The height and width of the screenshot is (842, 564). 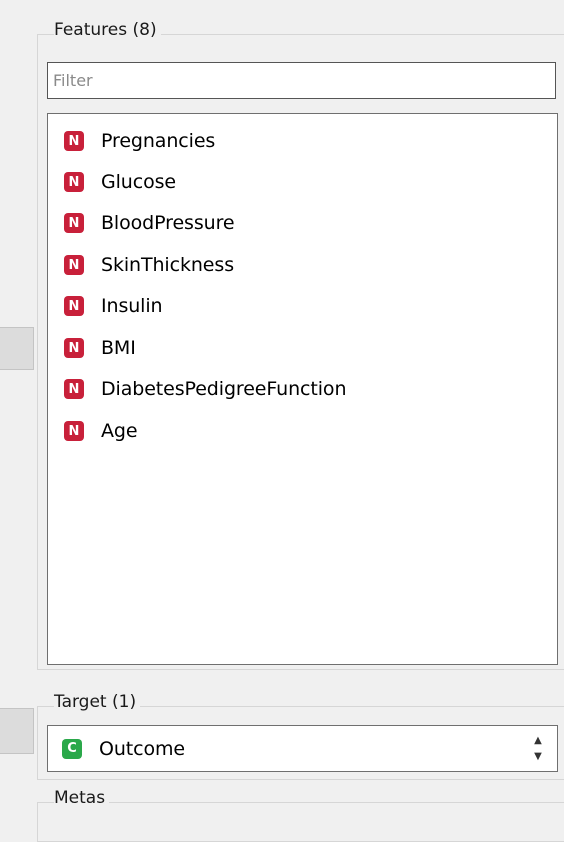 What do you see at coordinates (167, 265) in the screenshot?
I see `item-label: SkinThickness` at bounding box center [167, 265].